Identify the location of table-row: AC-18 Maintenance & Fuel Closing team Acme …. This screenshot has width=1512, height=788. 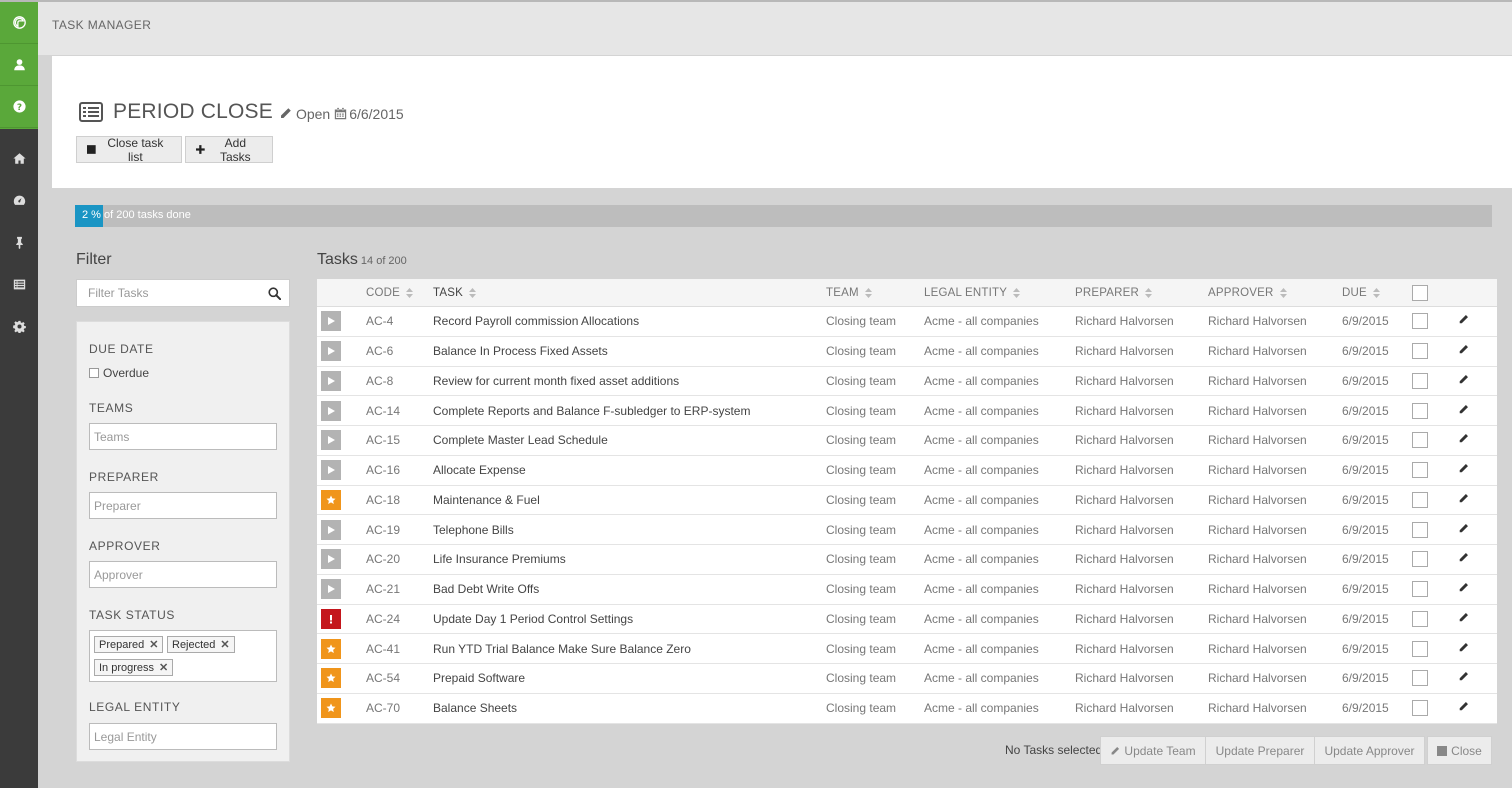
(907, 501).